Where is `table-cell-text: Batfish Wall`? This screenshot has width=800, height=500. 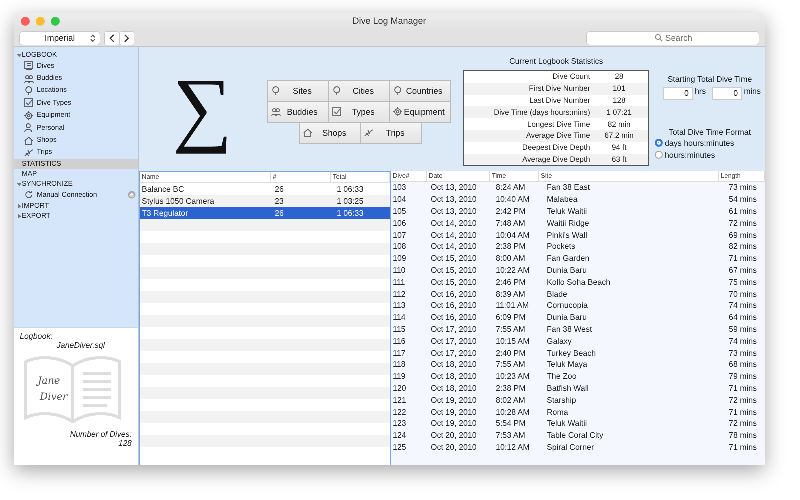
table-cell-text: Batfish Wall is located at coordinates (568, 388).